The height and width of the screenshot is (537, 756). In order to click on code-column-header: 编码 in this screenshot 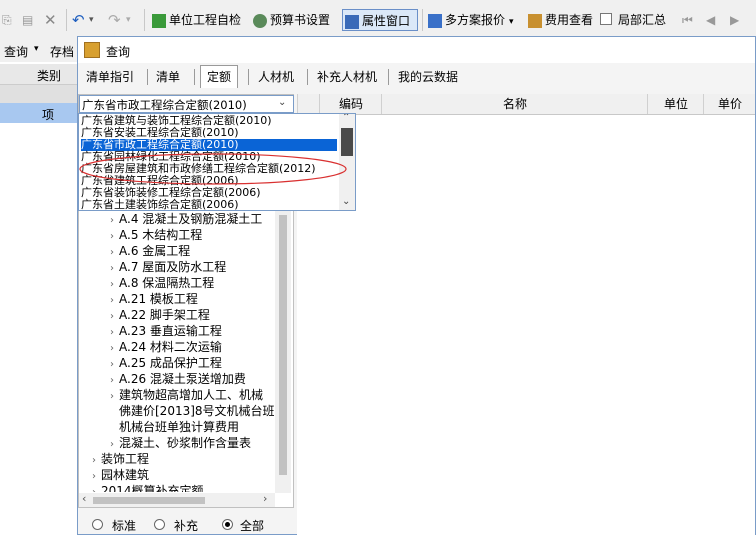, I will do `click(350, 104)`.